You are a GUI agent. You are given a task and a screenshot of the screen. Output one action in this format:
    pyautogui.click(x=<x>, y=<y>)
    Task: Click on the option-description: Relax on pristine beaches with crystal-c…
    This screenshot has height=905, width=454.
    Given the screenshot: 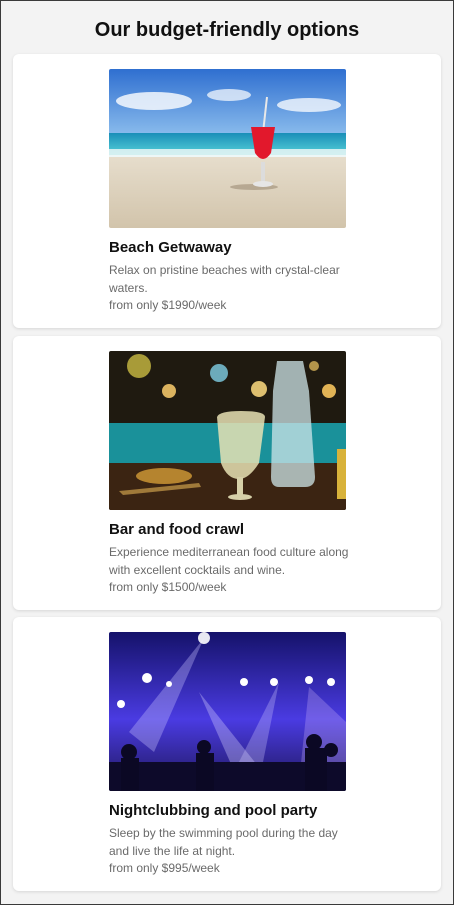 What is the action you would take?
    pyautogui.click(x=224, y=279)
    